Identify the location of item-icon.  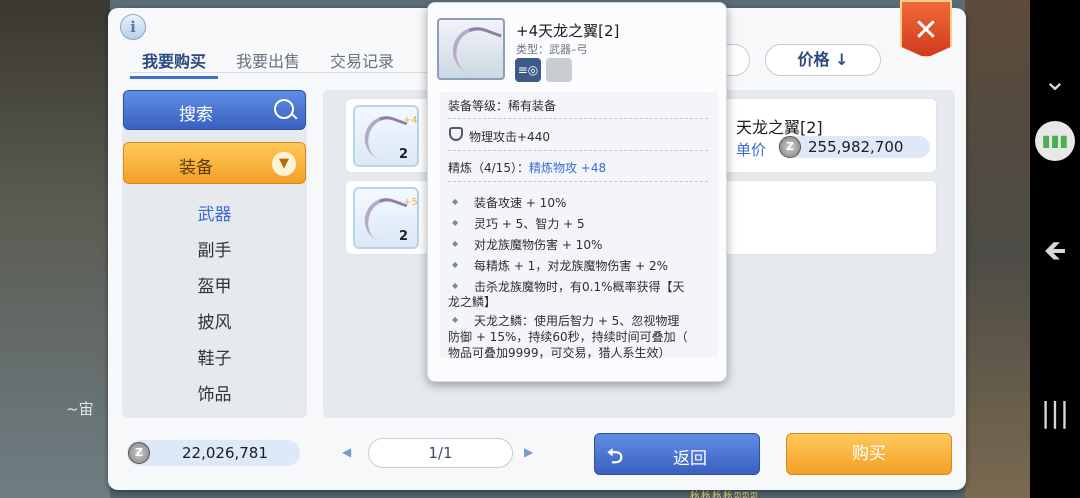
(471, 49).